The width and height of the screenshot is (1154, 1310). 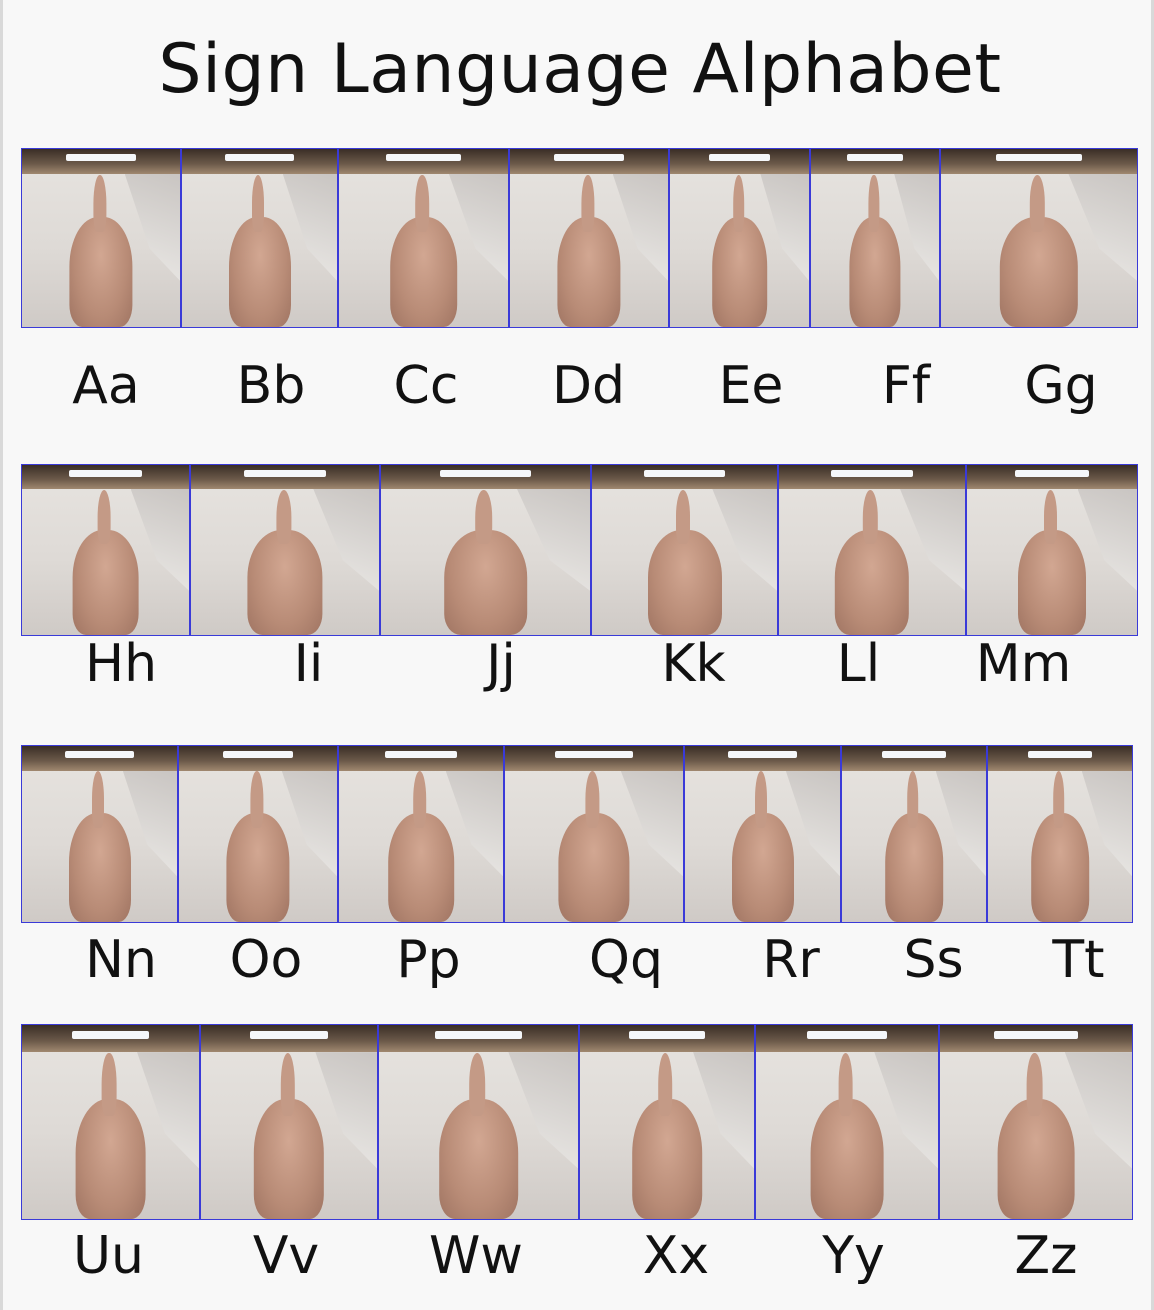 I want to click on sign-photo-e, so click(x=739, y=238).